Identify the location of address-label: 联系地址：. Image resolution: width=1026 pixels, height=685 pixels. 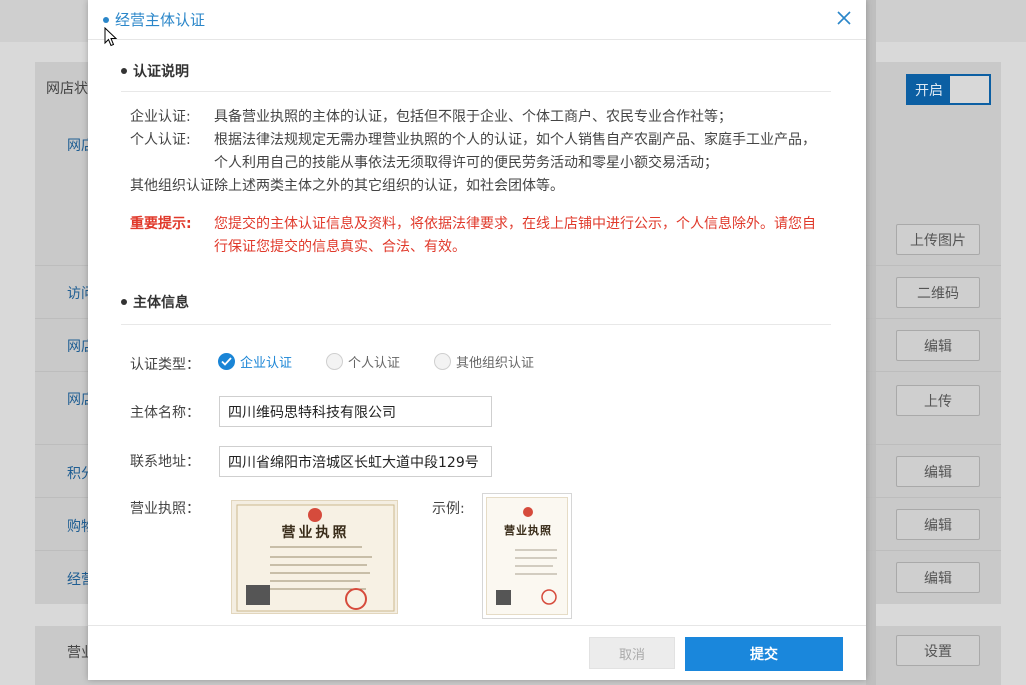
(165, 462).